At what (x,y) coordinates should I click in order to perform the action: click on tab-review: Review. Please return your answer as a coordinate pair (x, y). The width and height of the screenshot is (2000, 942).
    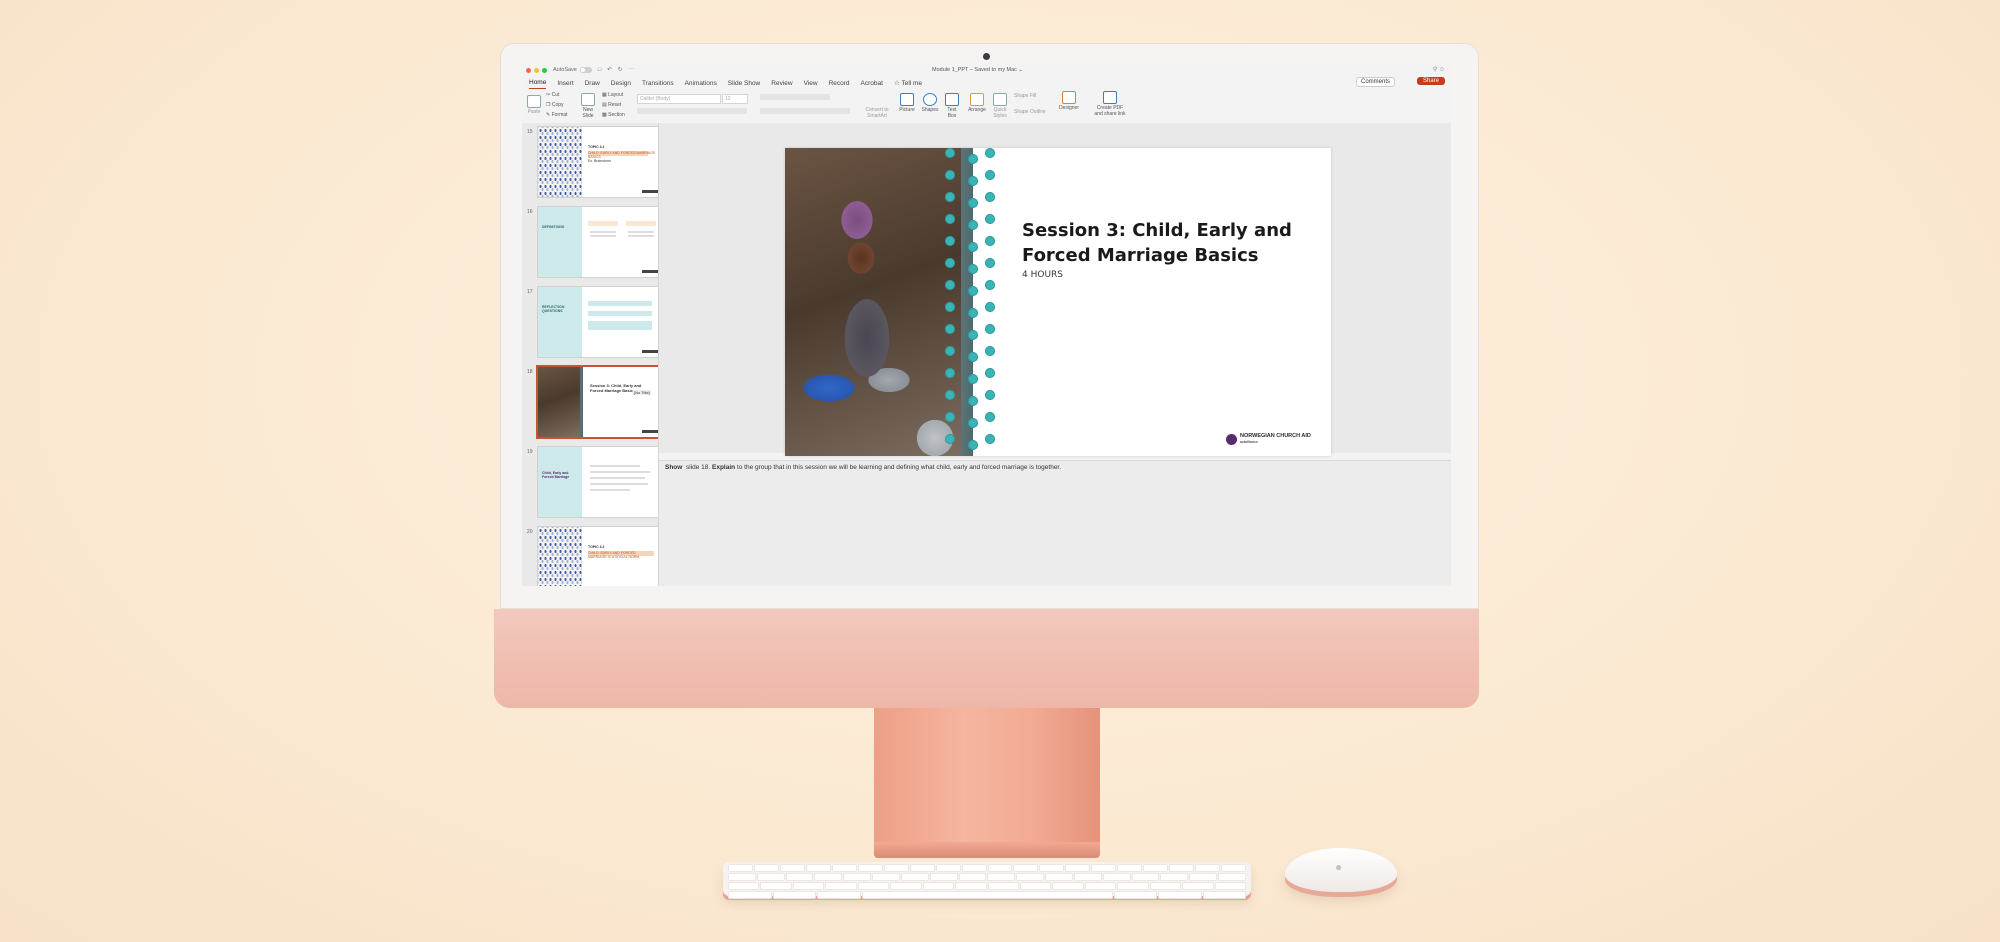
    Looking at the image, I should click on (781, 84).